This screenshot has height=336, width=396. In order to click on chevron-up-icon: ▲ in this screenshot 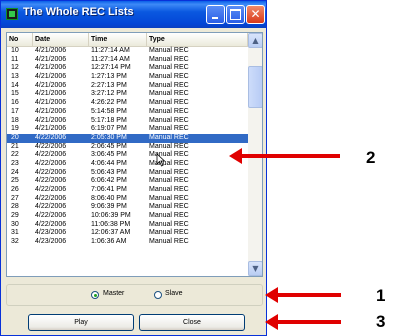, I will do `click(255, 40)`.